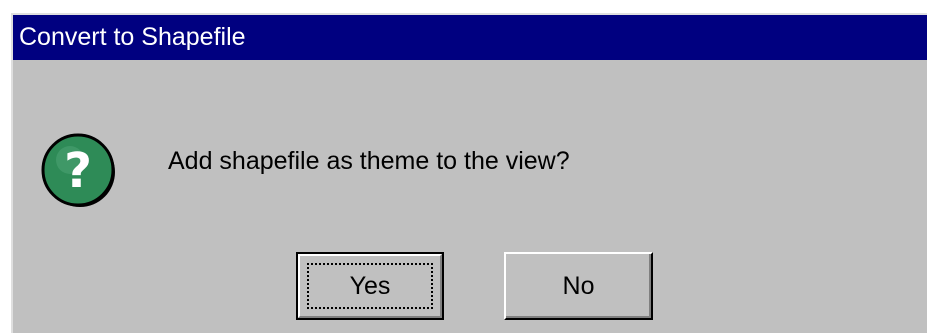 The height and width of the screenshot is (333, 927). I want to click on question-icon: ?, so click(78, 170).